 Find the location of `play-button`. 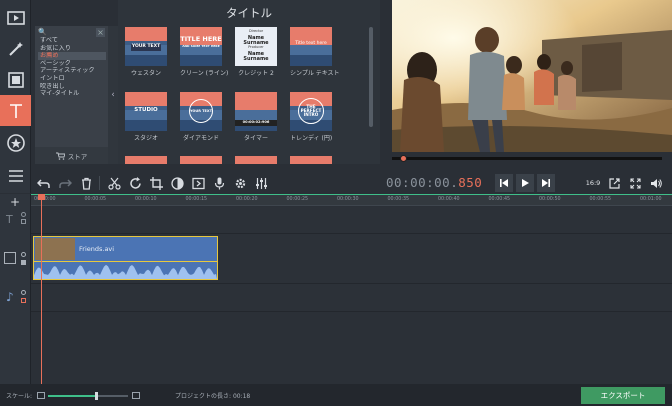

play-button is located at coordinates (525, 183).